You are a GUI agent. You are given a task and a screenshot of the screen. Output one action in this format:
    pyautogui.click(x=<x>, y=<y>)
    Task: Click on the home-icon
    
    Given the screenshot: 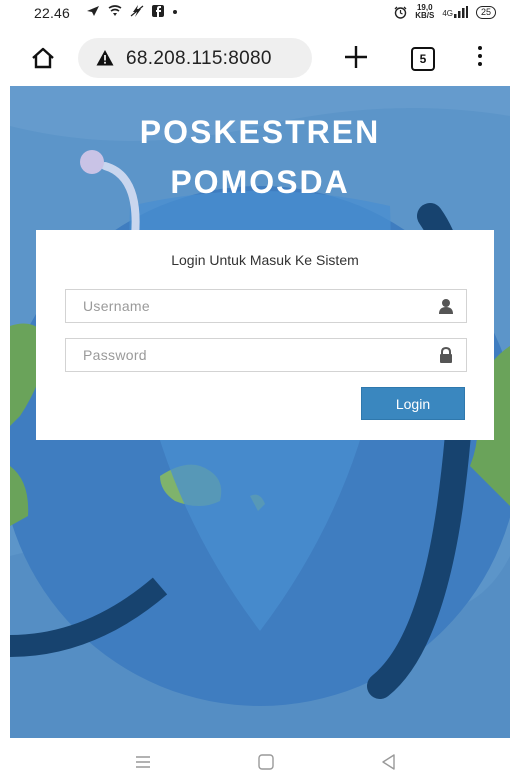 What is the action you would take?
    pyautogui.click(x=43, y=58)
    